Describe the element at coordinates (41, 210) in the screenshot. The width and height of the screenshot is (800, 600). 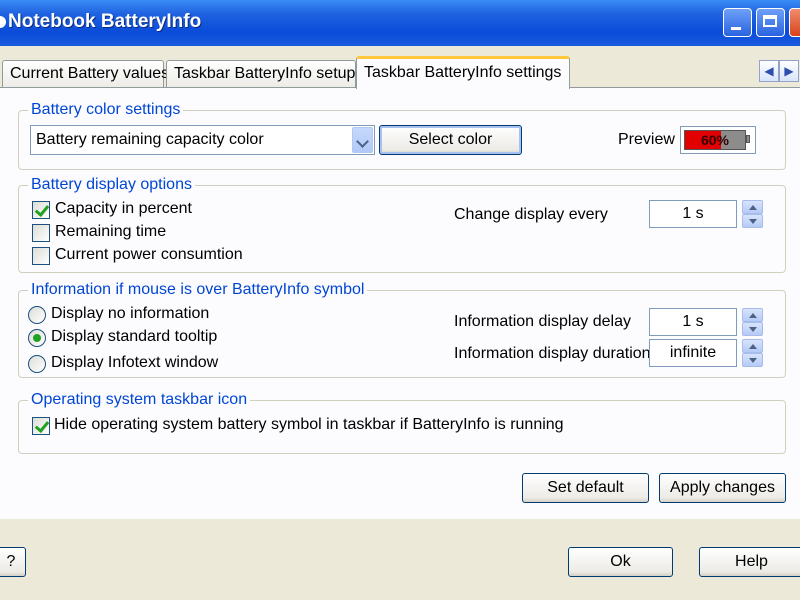
I see `capacity-in-percent-checkbox` at that location.